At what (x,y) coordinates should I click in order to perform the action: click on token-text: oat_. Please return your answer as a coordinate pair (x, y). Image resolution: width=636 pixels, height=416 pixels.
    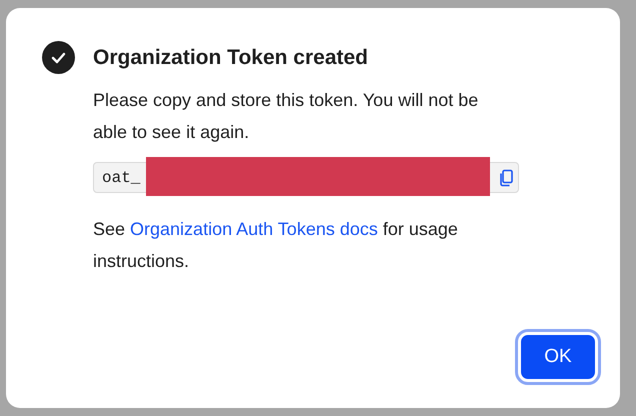
    Looking at the image, I should click on (121, 178).